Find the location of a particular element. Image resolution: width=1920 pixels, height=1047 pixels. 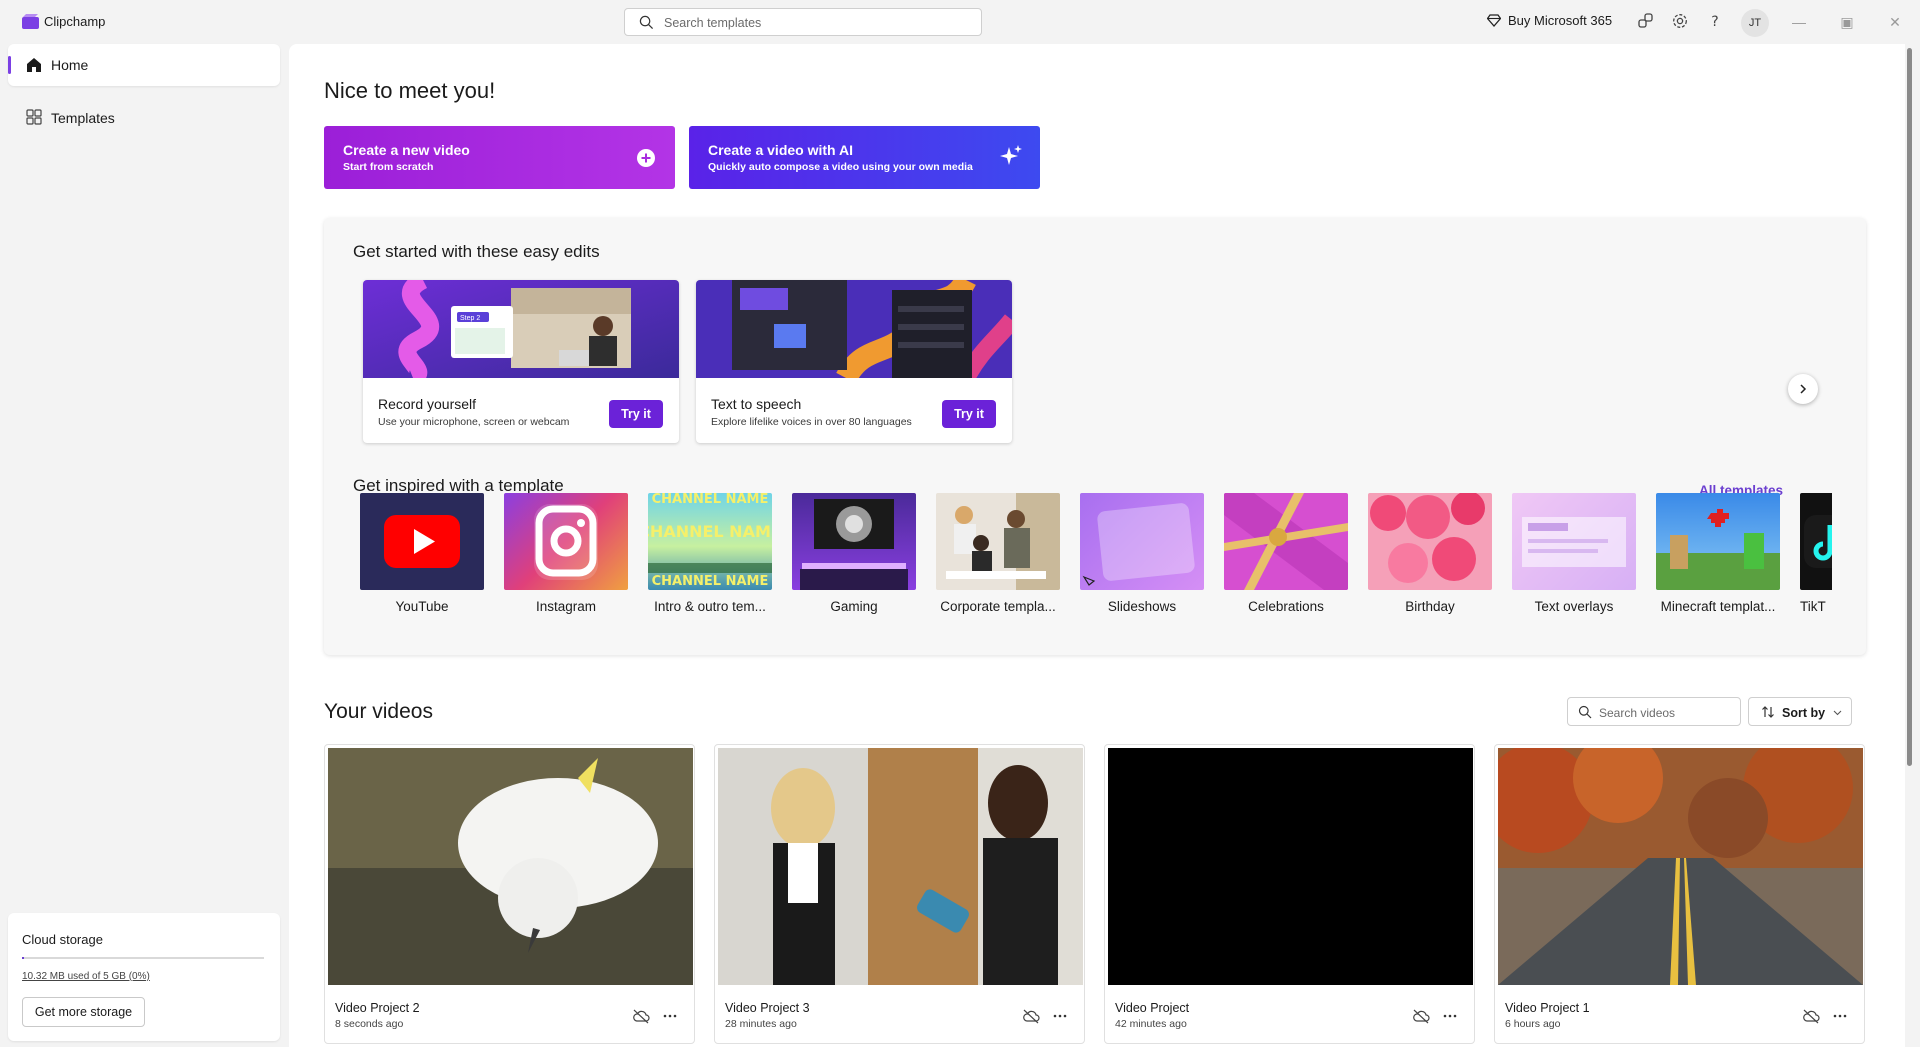

search-templates-placeholder: Search templates is located at coordinates (713, 23).